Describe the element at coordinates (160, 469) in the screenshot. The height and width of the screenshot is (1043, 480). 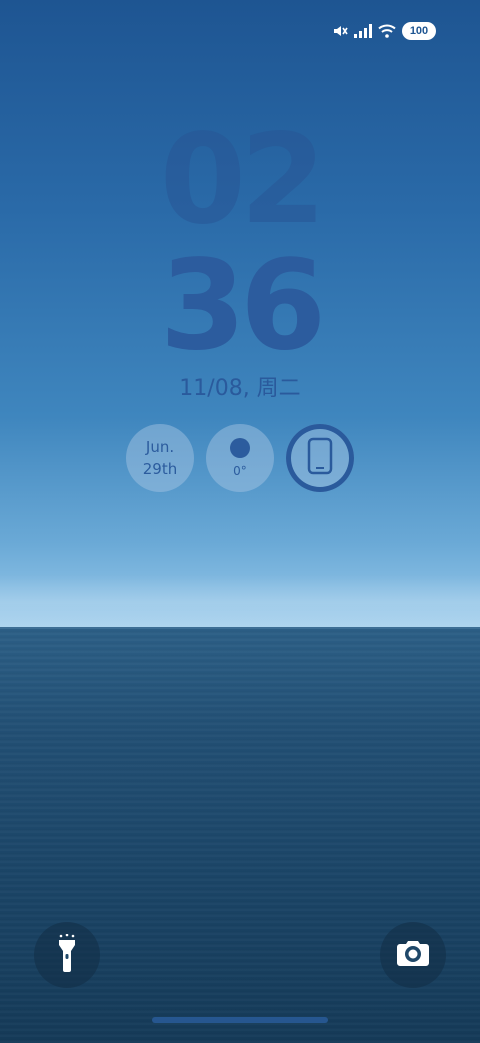
I see `calendar-day: 29th` at that location.